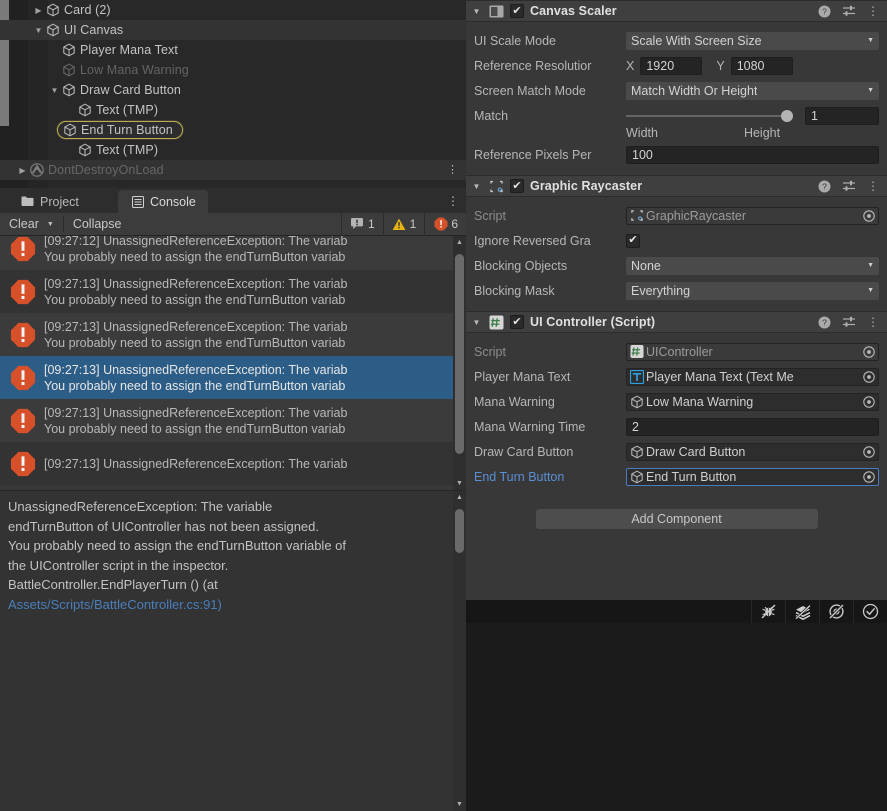 The width and height of the screenshot is (887, 811). What do you see at coordinates (752, 476) in the screenshot?
I see `object-field-end-turn-button: End Turn Button` at bounding box center [752, 476].